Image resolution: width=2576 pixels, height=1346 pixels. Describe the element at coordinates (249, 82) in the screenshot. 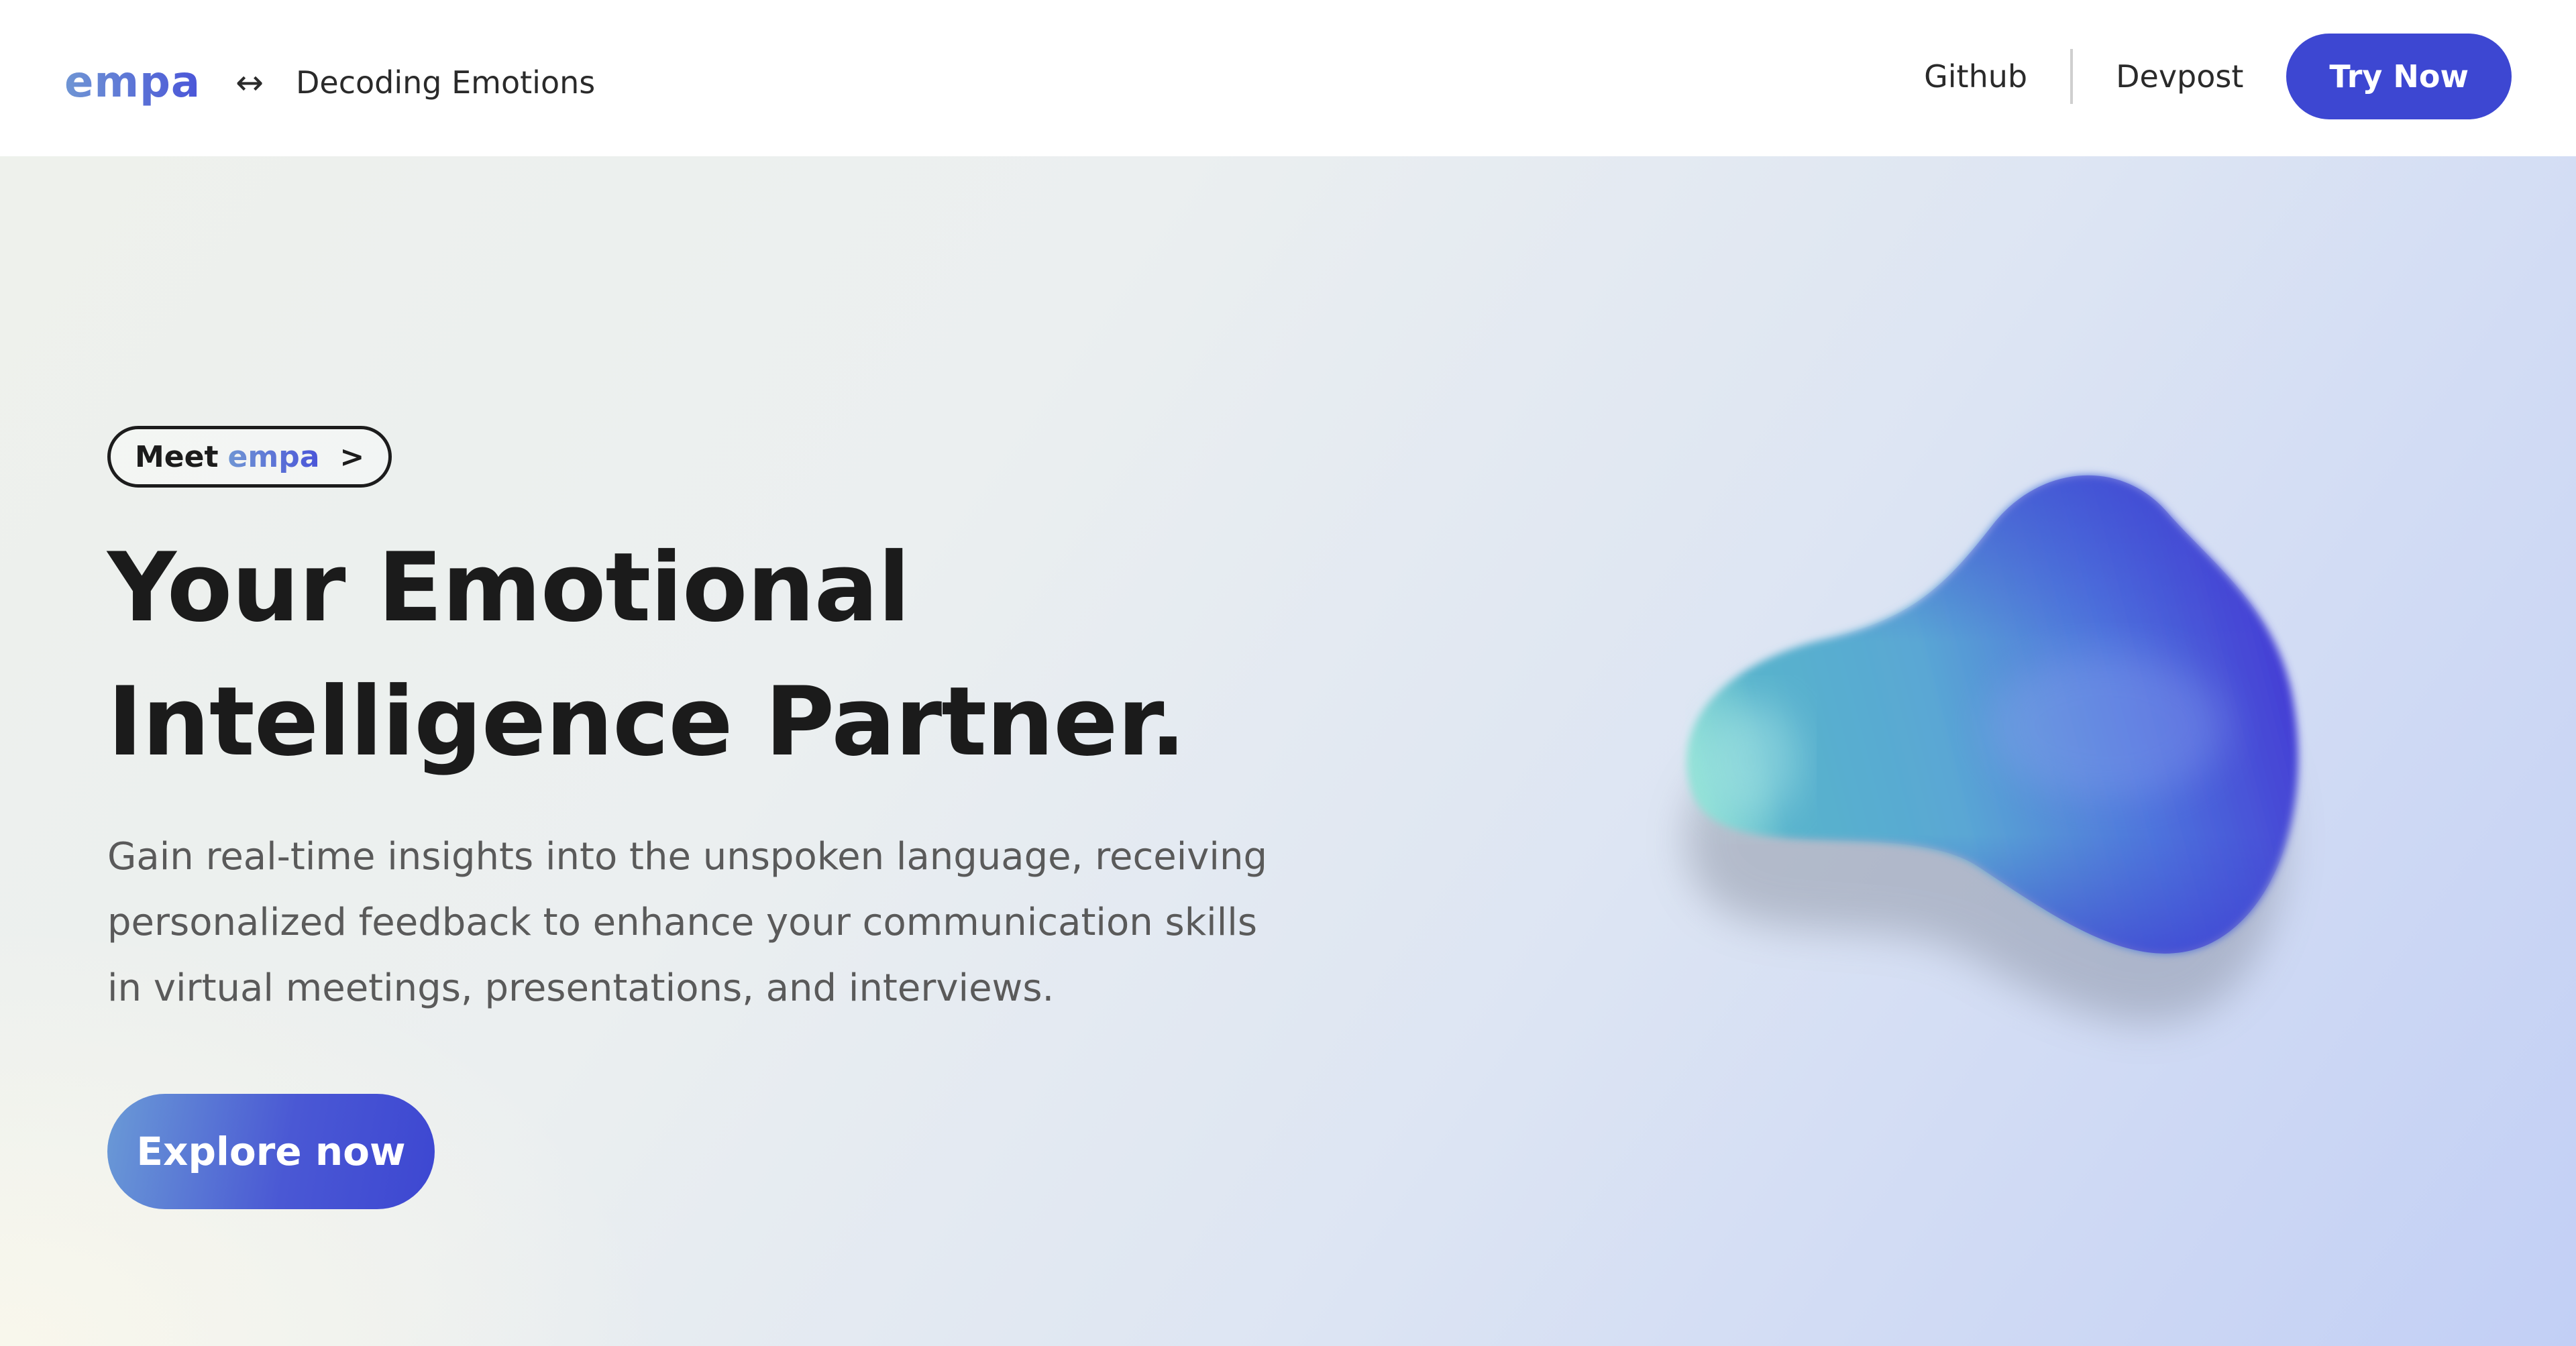

I see `bidirectional-arrow-icon: ↔` at that location.